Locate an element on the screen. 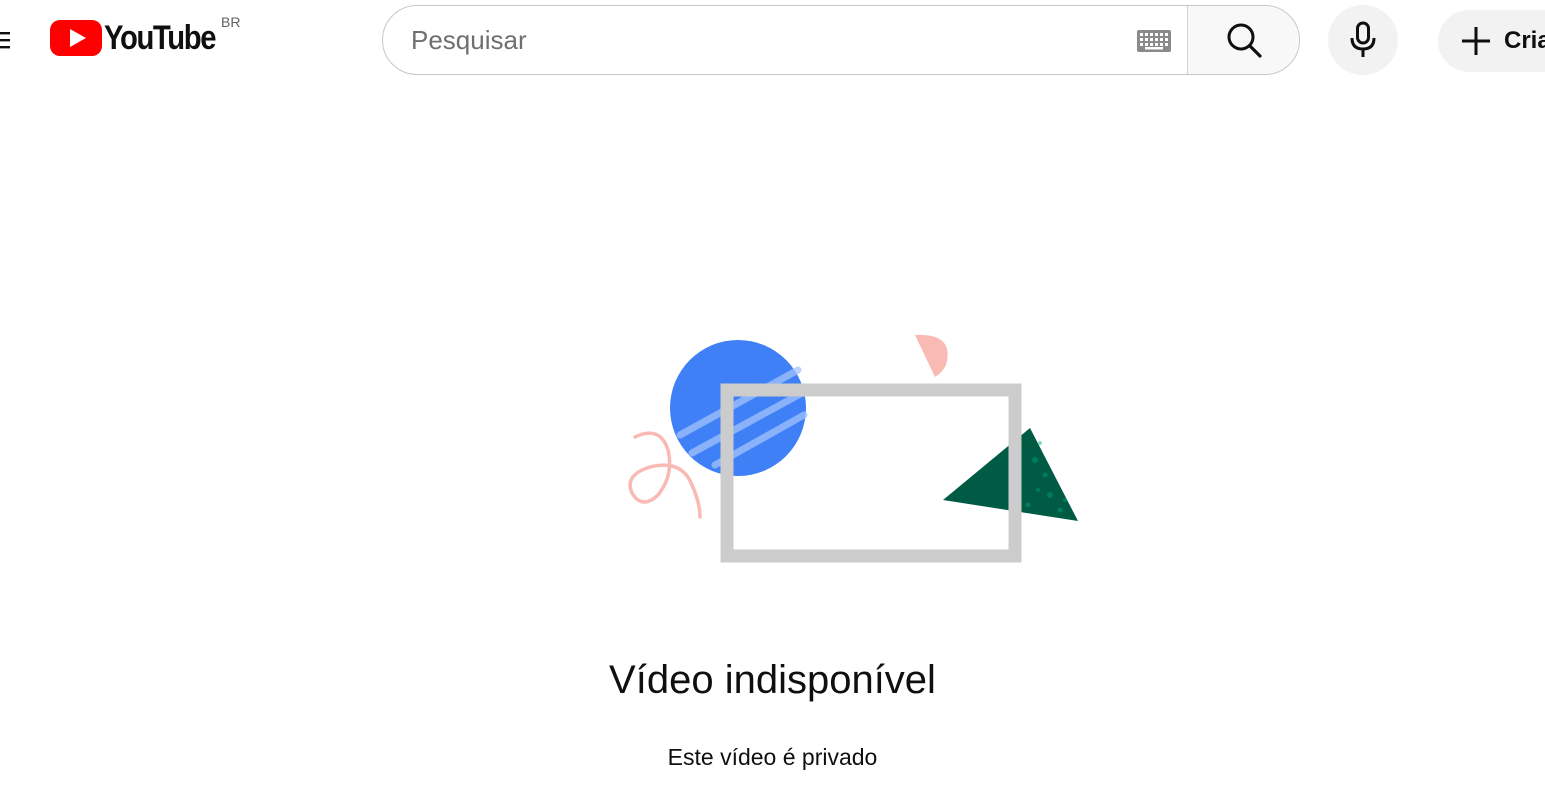 The height and width of the screenshot is (801, 1545). country-code: BR is located at coordinates (231, 22).